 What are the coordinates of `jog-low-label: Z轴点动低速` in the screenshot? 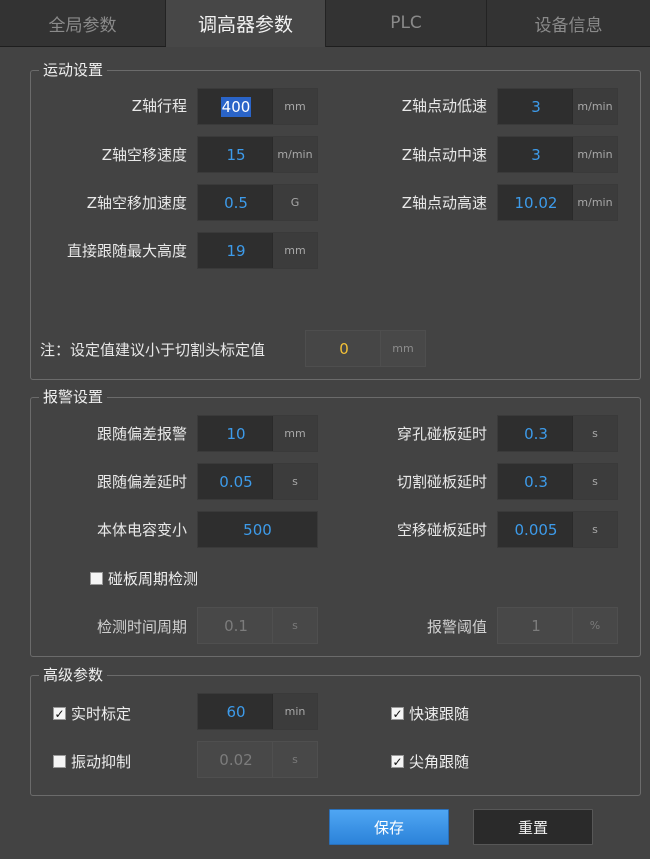 It's located at (444, 106).